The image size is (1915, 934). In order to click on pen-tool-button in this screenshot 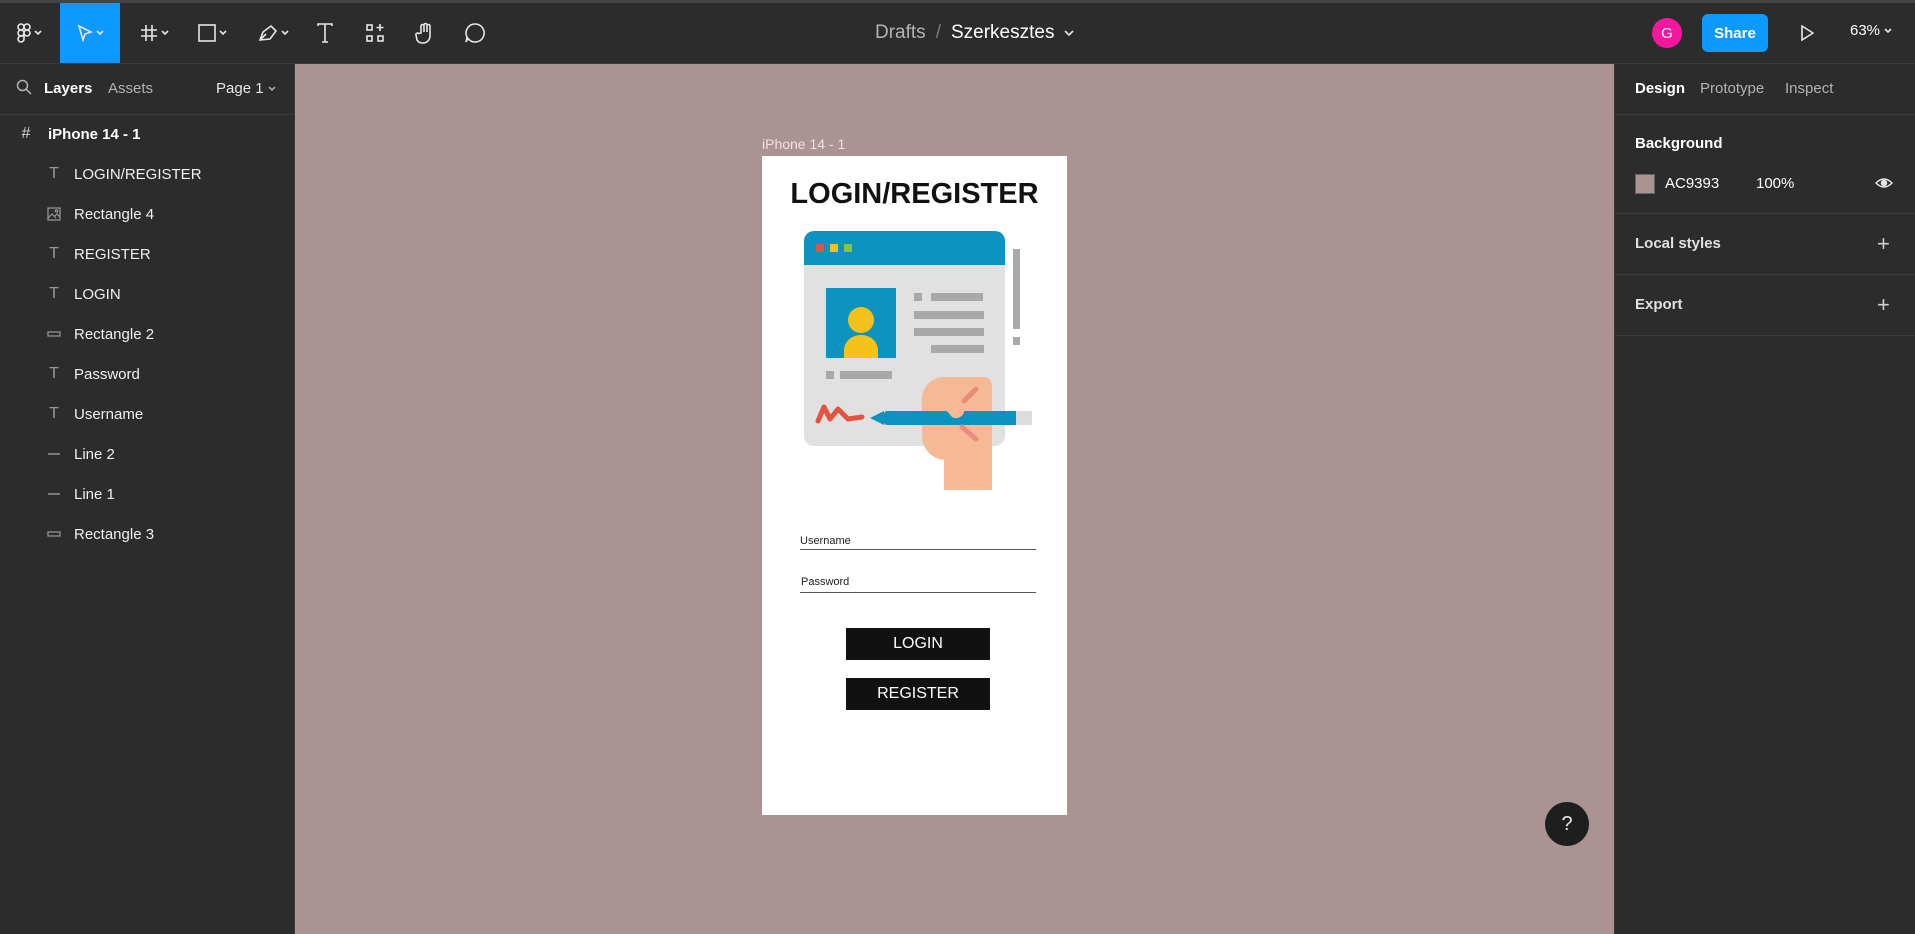, I will do `click(273, 33)`.